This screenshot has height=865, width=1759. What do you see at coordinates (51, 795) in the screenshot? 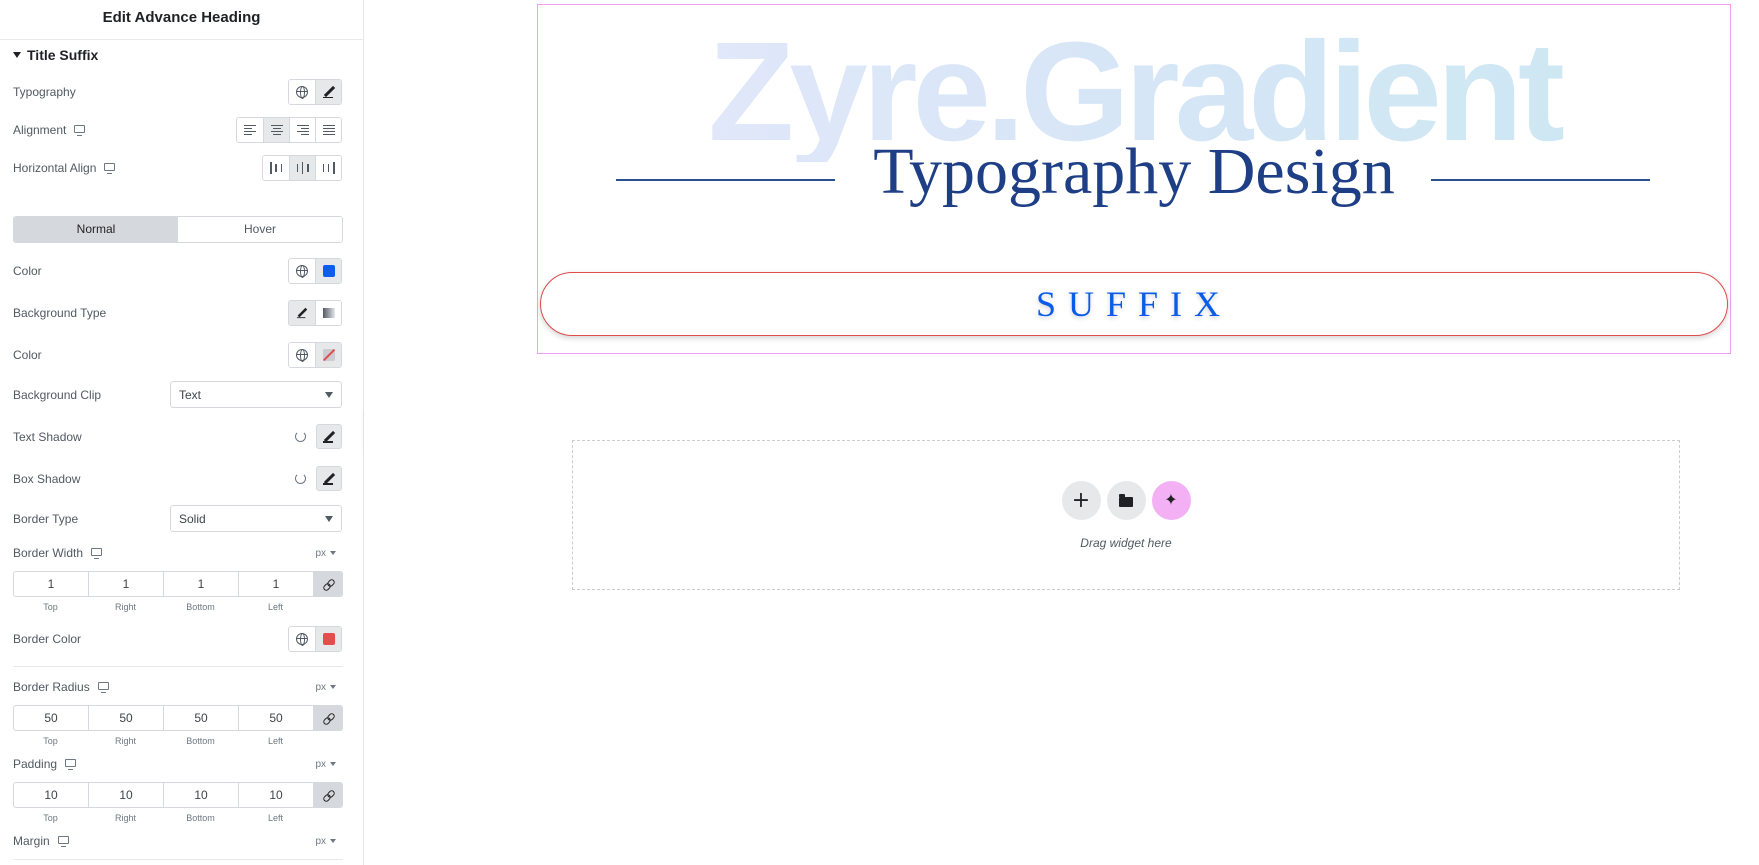
I see `padding-top: 10` at bounding box center [51, 795].